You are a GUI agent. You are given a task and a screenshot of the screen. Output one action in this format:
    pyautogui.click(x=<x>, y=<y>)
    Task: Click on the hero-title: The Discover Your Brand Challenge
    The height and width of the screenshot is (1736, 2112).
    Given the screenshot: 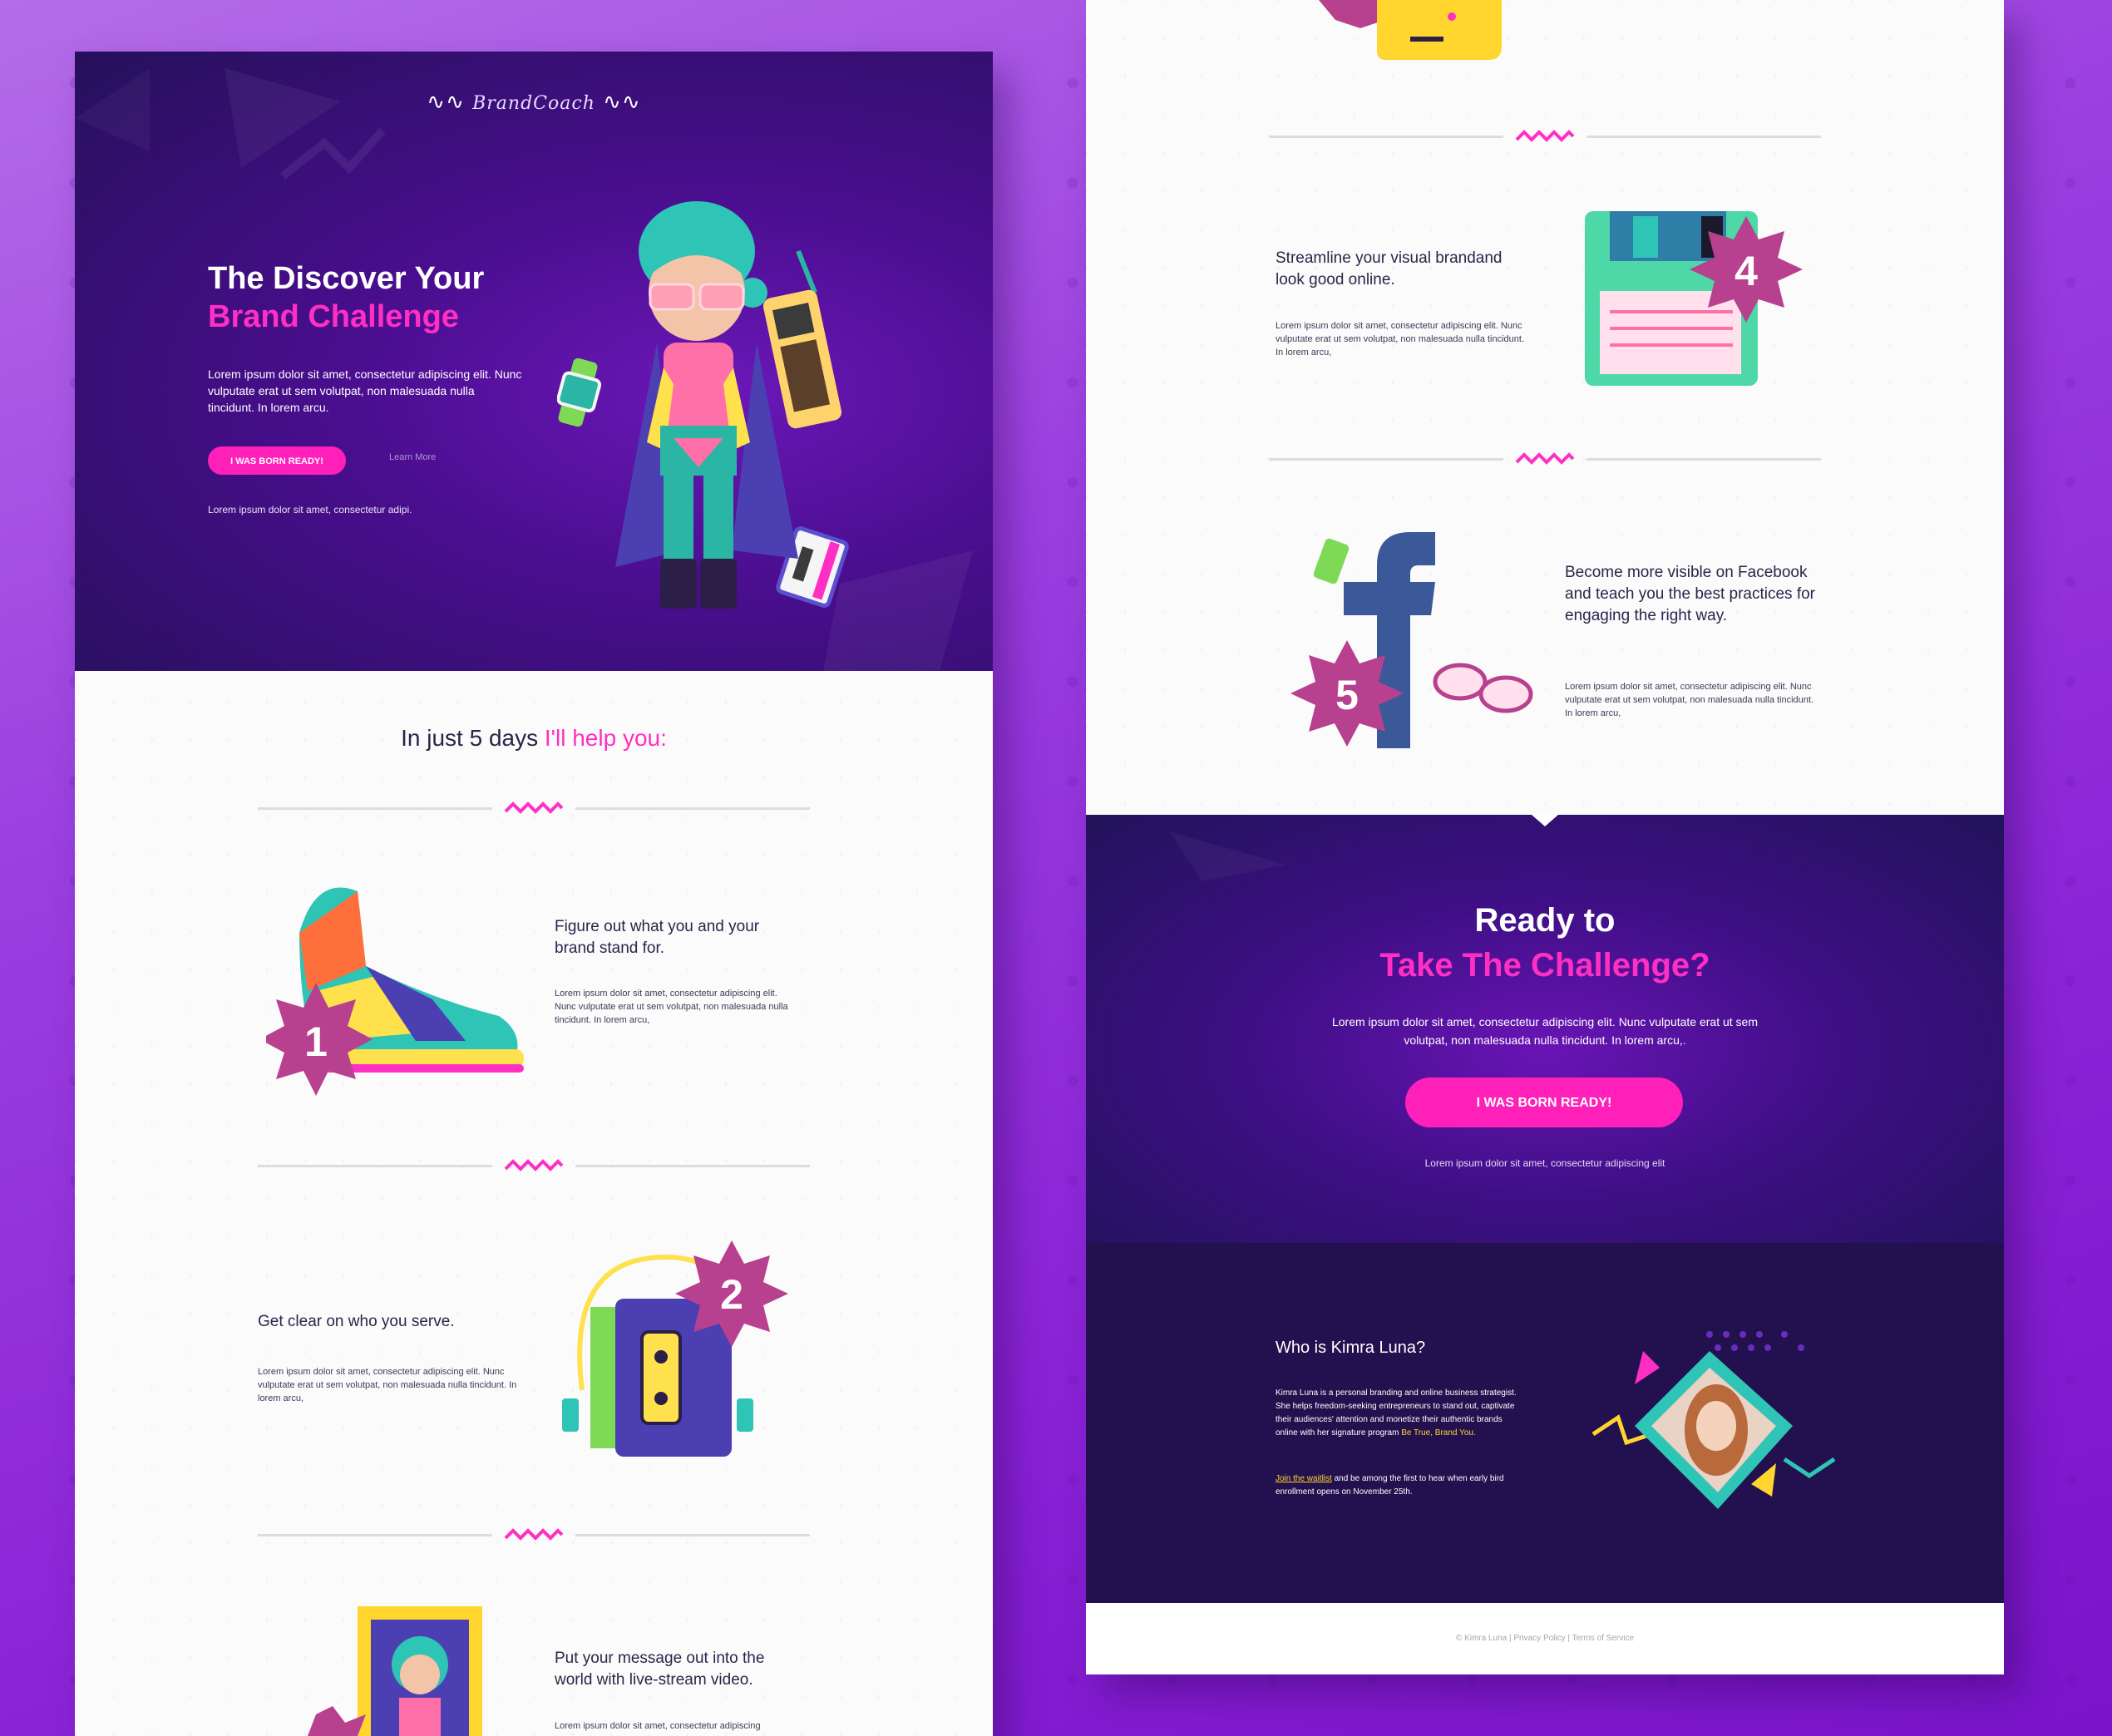 What is the action you would take?
    pyautogui.click(x=346, y=297)
    